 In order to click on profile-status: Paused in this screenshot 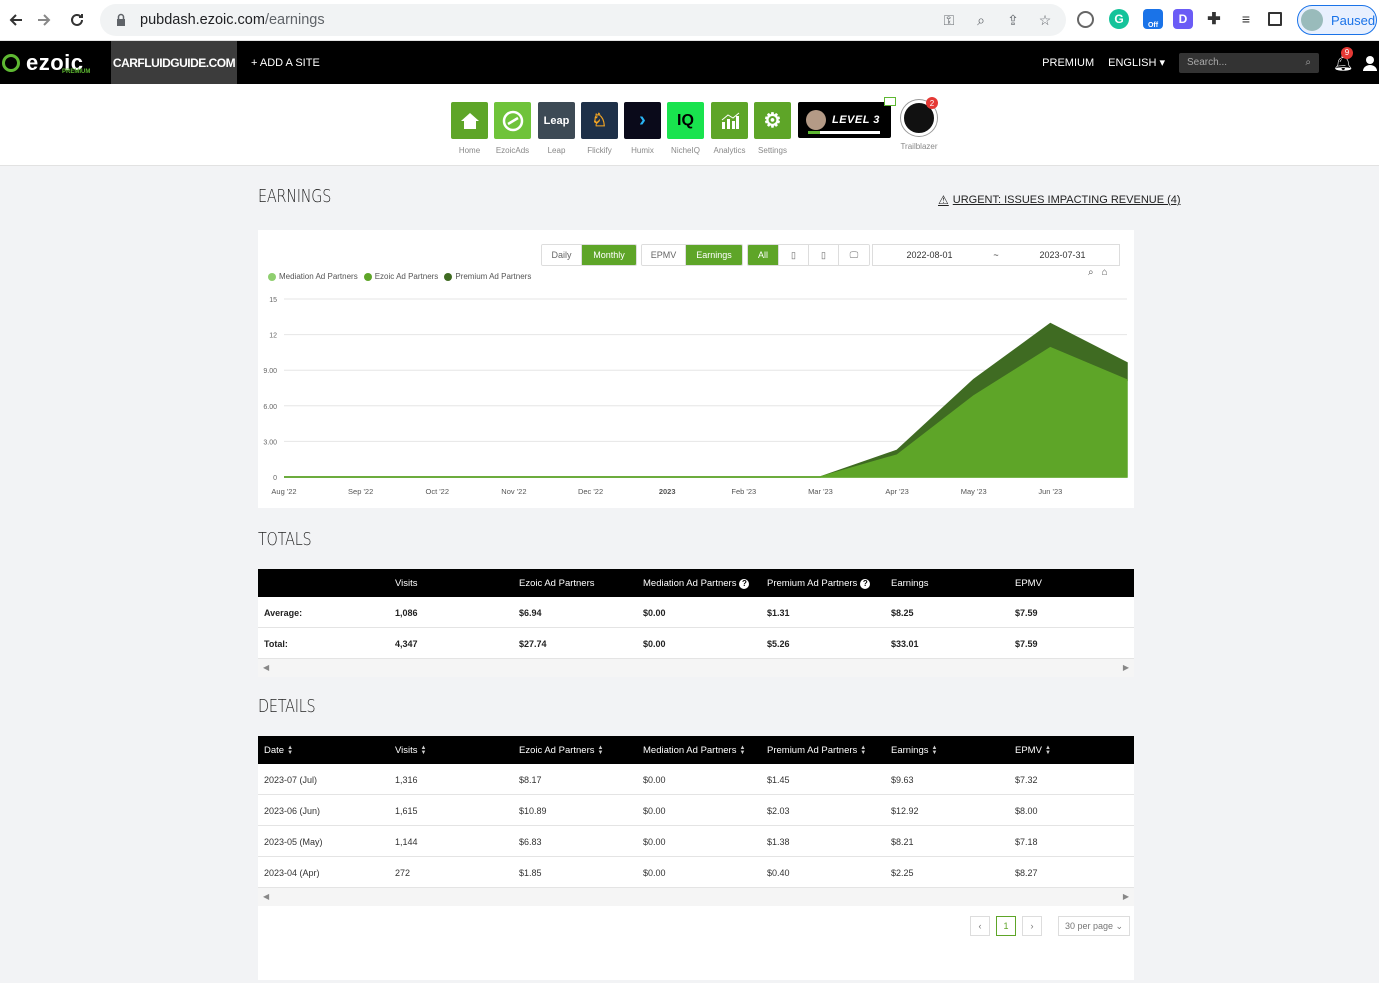, I will do `click(1353, 20)`.